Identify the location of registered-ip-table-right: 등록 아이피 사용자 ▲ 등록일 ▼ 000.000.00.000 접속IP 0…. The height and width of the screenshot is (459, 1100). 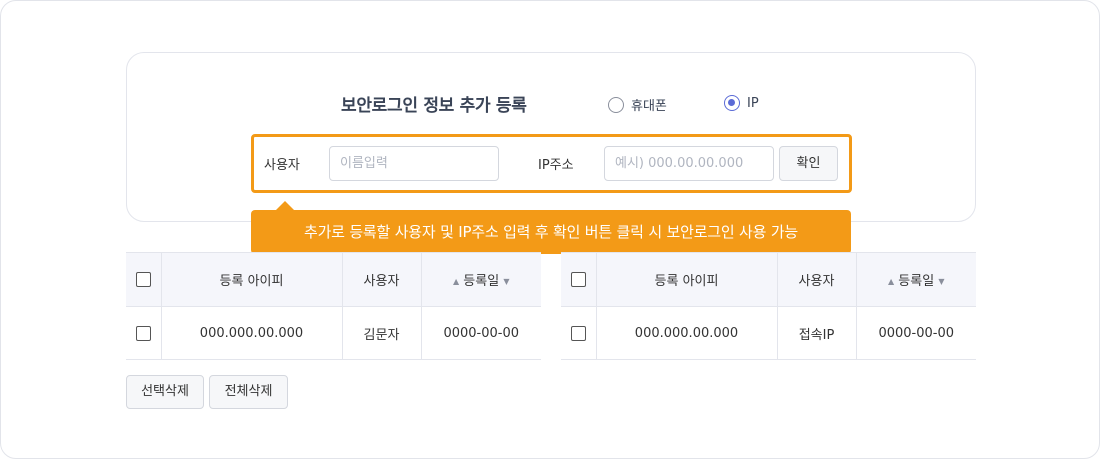
(768, 306).